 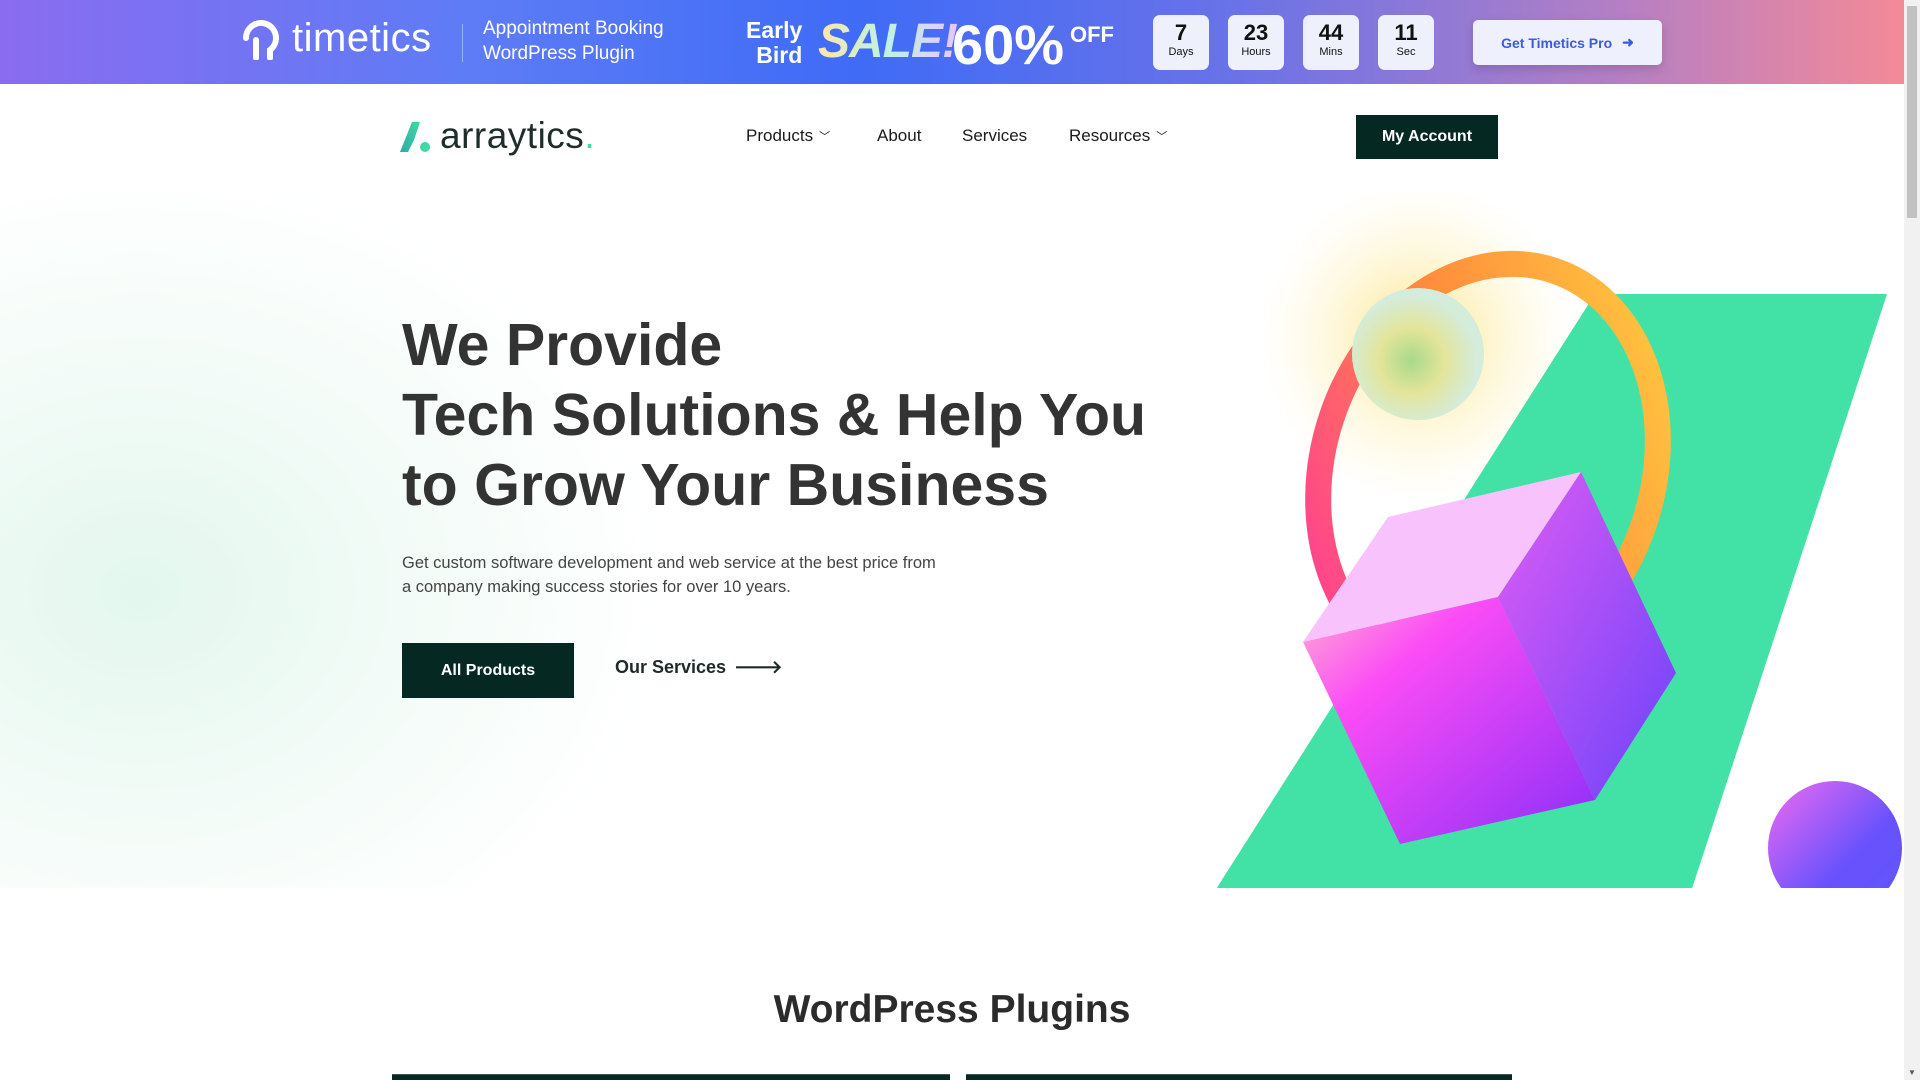 I want to click on nav-label: About, so click(x=899, y=135).